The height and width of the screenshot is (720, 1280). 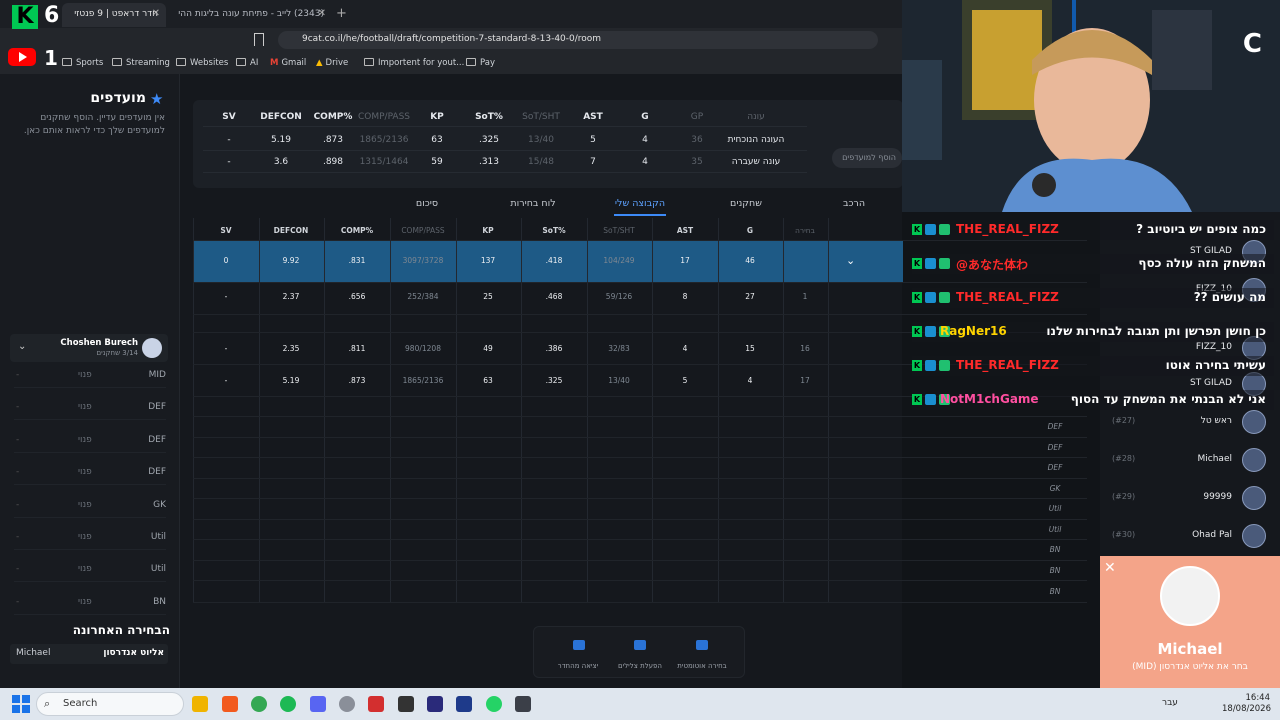 What do you see at coordinates (85, 407) in the screenshot?
I see `slot-status: פנוי` at bounding box center [85, 407].